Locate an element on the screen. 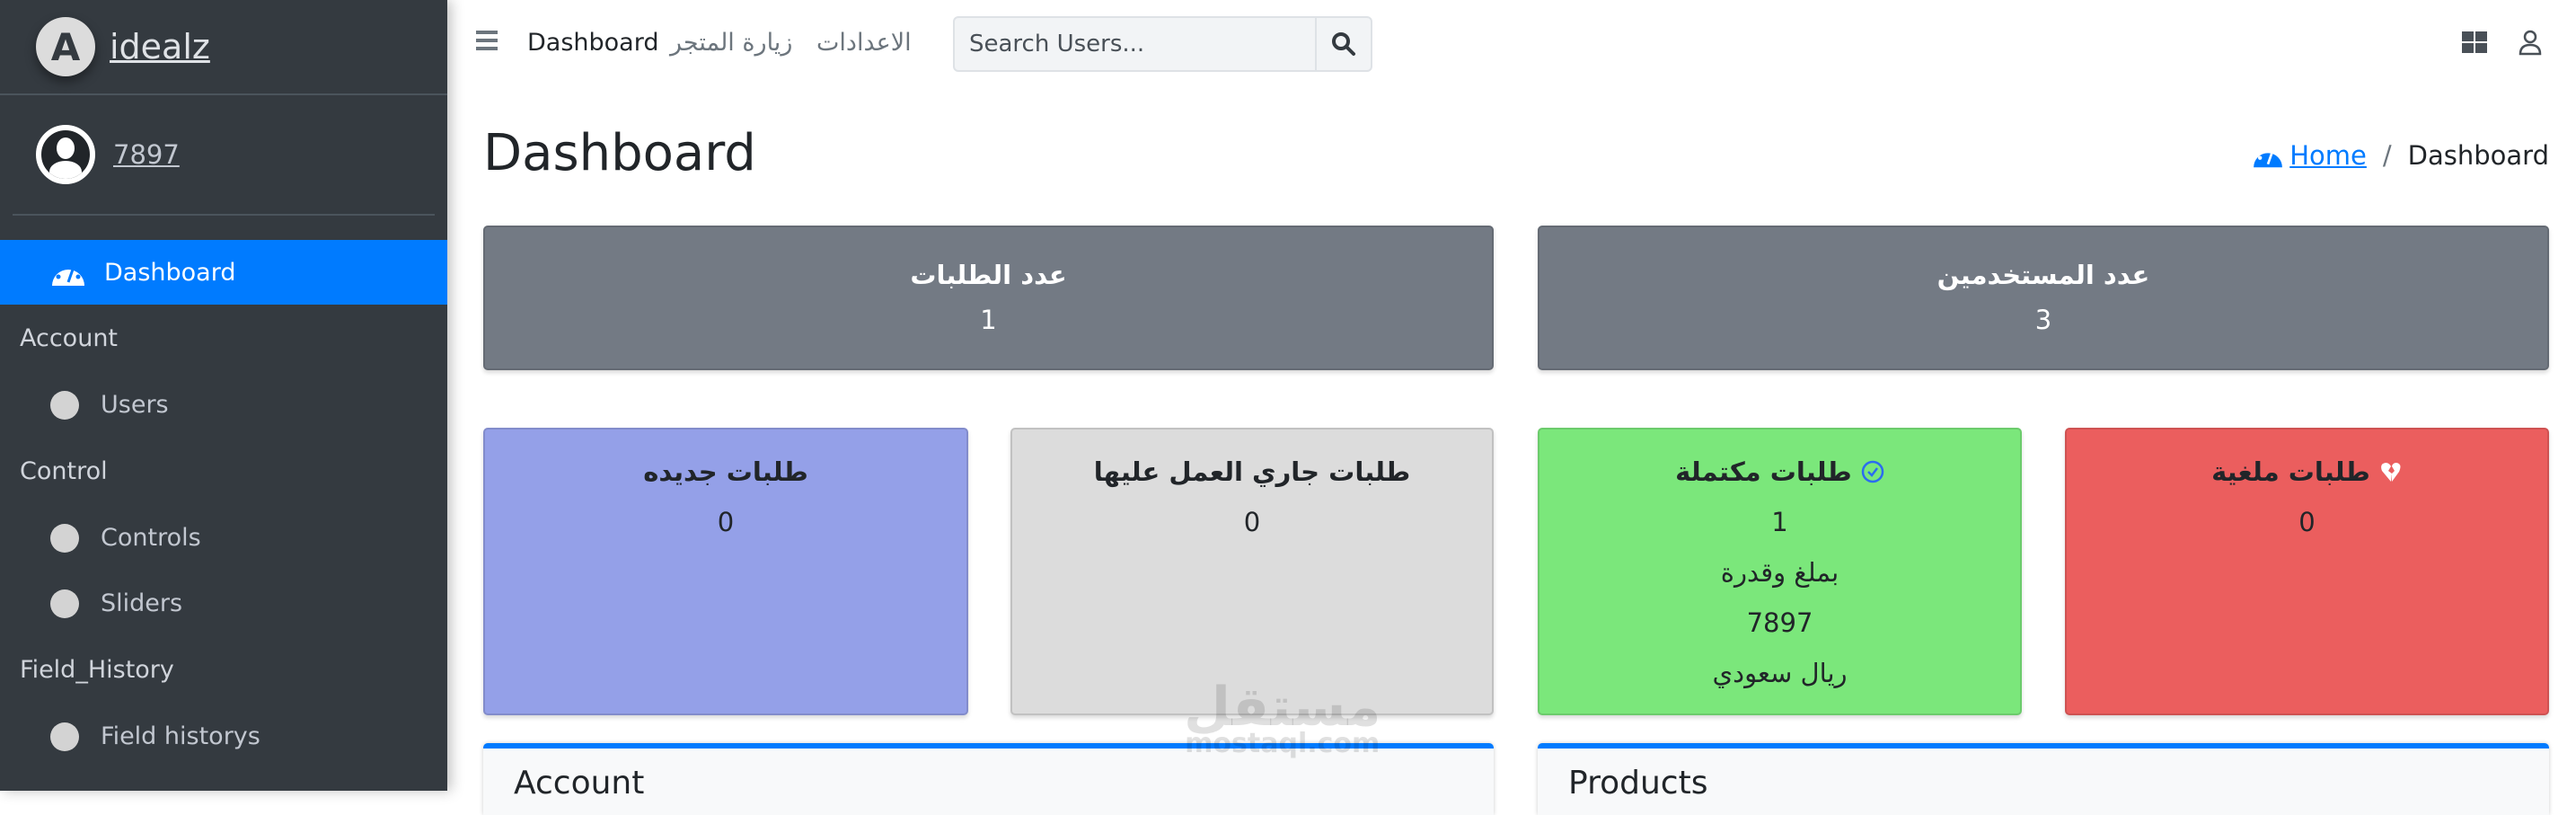  check-circle-icon is located at coordinates (1872, 471).